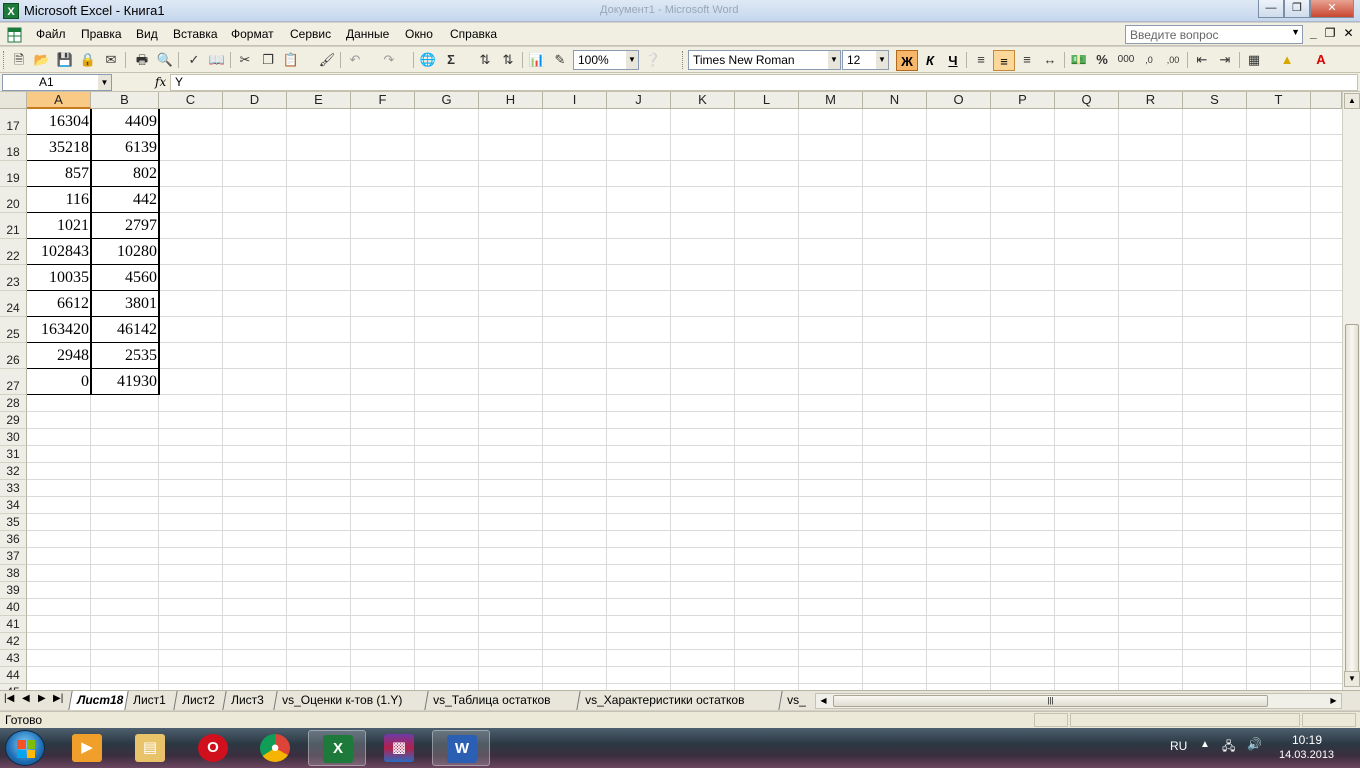  Describe the element at coordinates (13, 304) in the screenshot. I see `row-header: 24` at that location.